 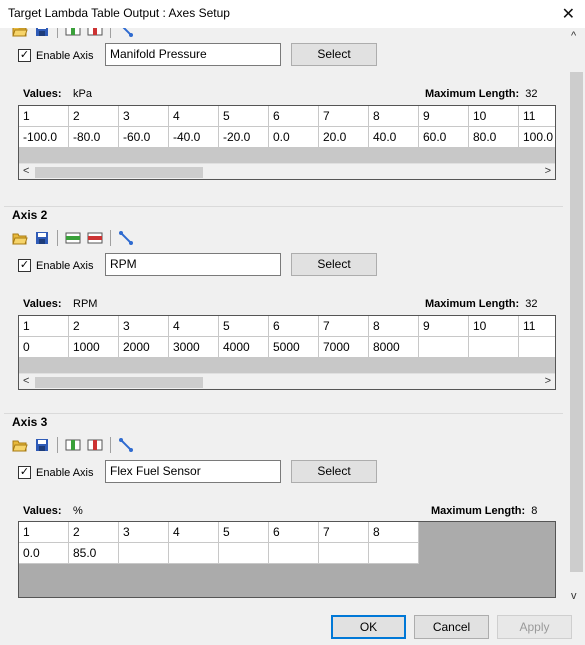 I want to click on value-cell: -40.0, so click(x=194, y=137).